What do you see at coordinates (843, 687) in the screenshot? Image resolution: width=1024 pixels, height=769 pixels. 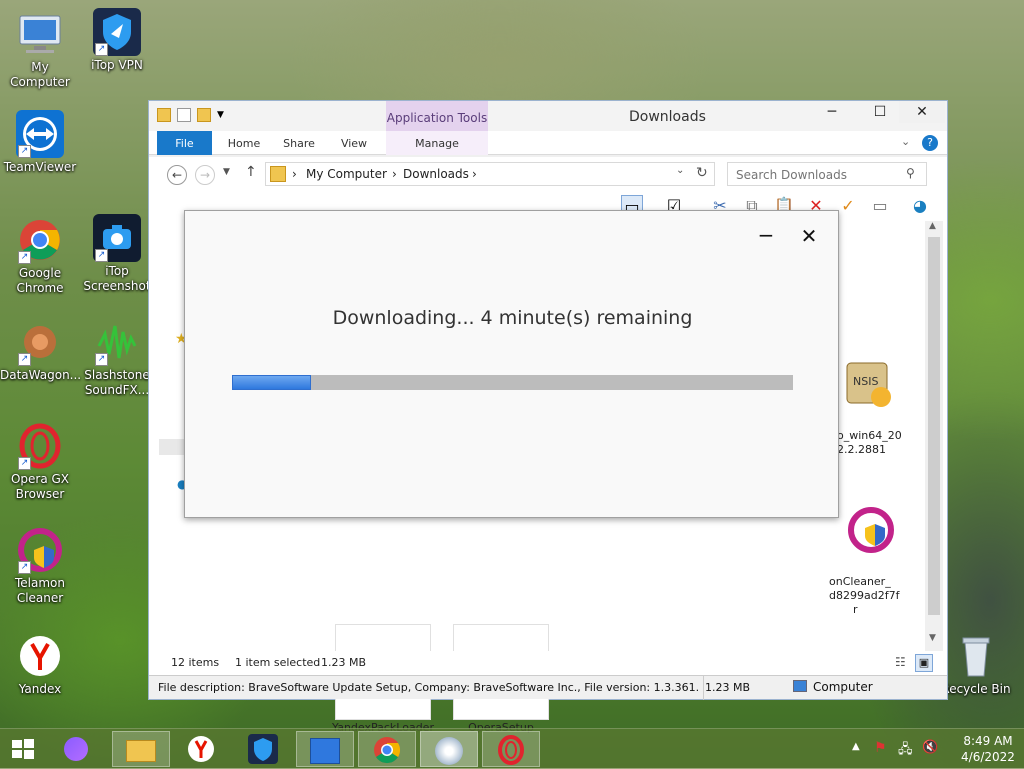 I see `location-label: Computer` at bounding box center [843, 687].